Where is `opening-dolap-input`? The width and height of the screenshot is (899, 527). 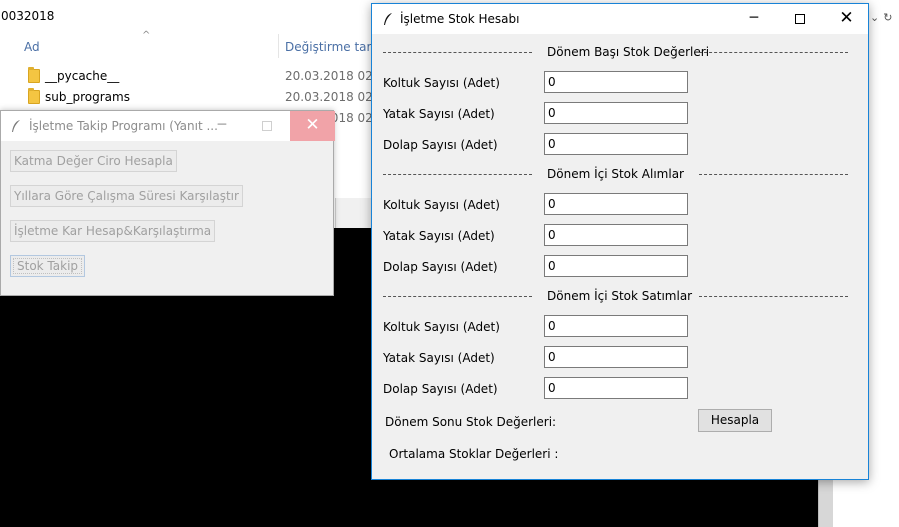
opening-dolap-input is located at coordinates (616, 144).